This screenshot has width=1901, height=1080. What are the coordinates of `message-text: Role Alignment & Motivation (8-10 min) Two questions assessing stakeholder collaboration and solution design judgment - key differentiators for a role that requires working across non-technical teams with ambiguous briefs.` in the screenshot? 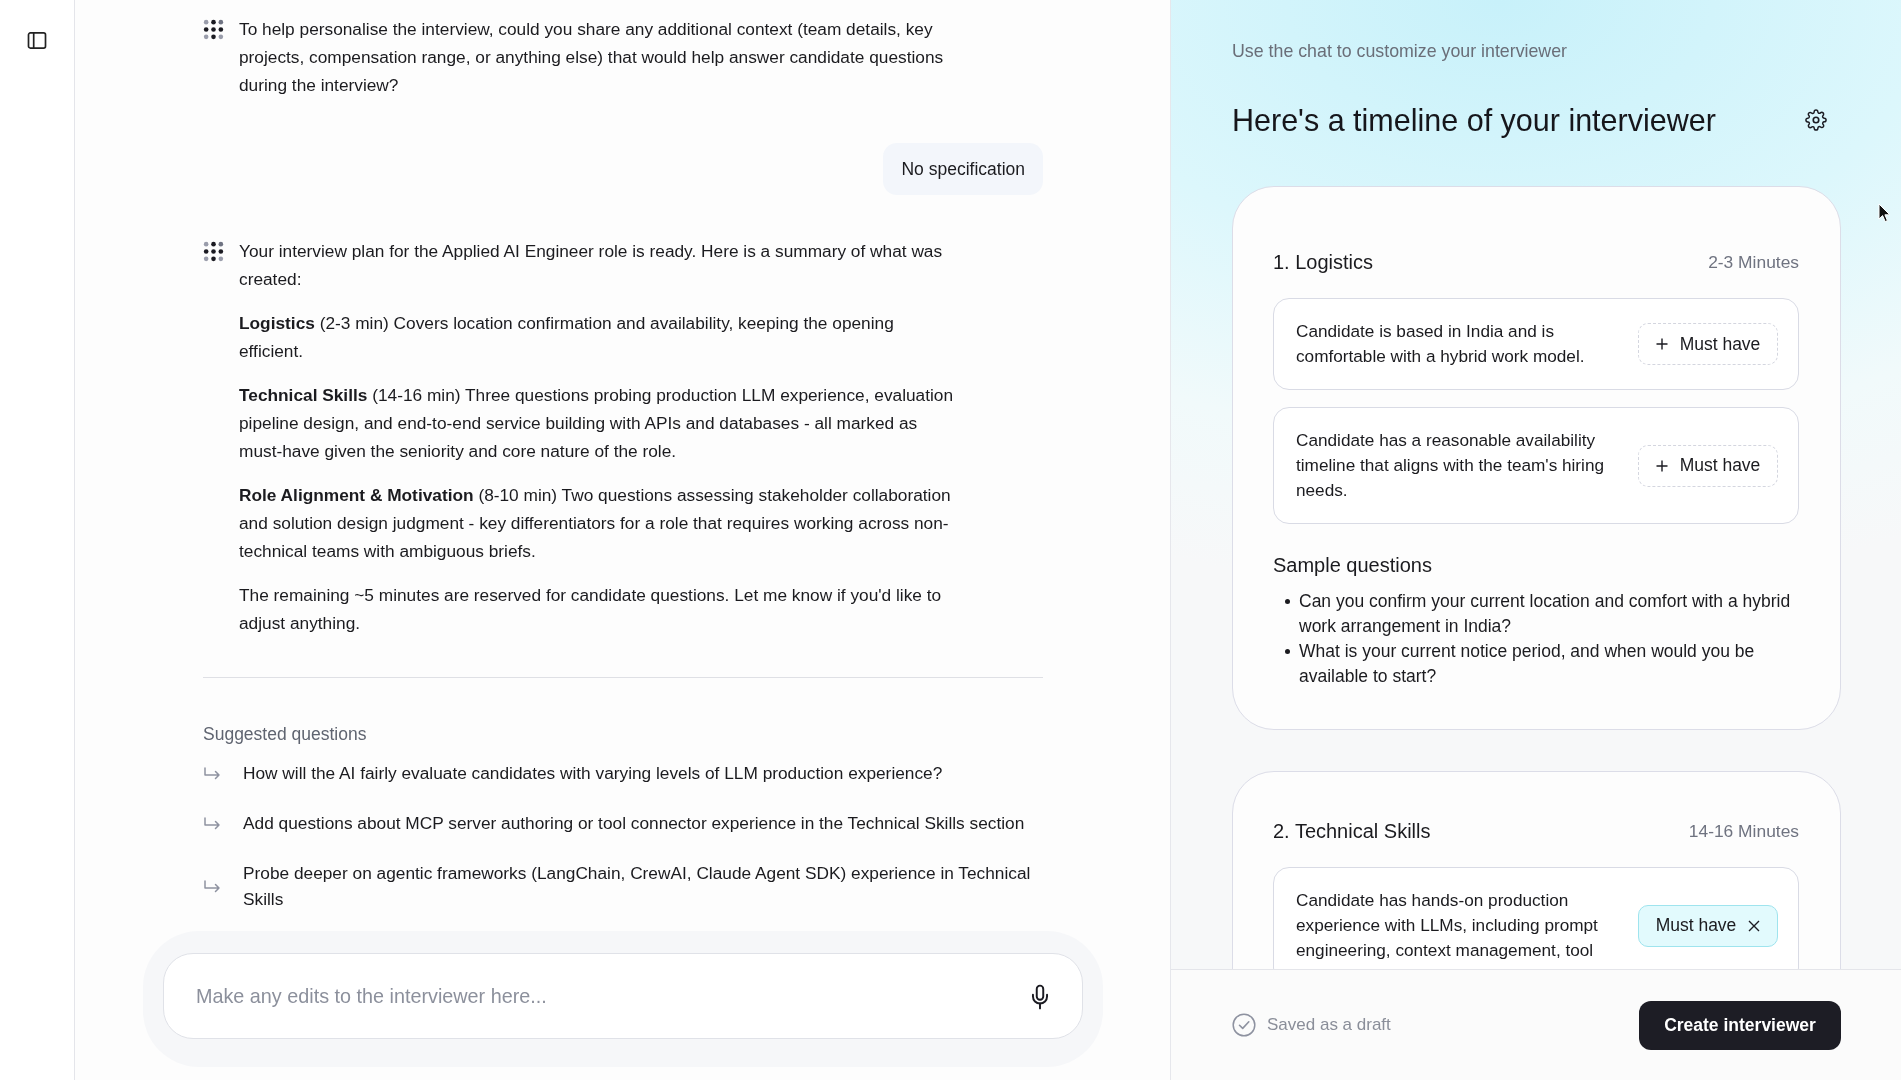 It's located at (595, 523).